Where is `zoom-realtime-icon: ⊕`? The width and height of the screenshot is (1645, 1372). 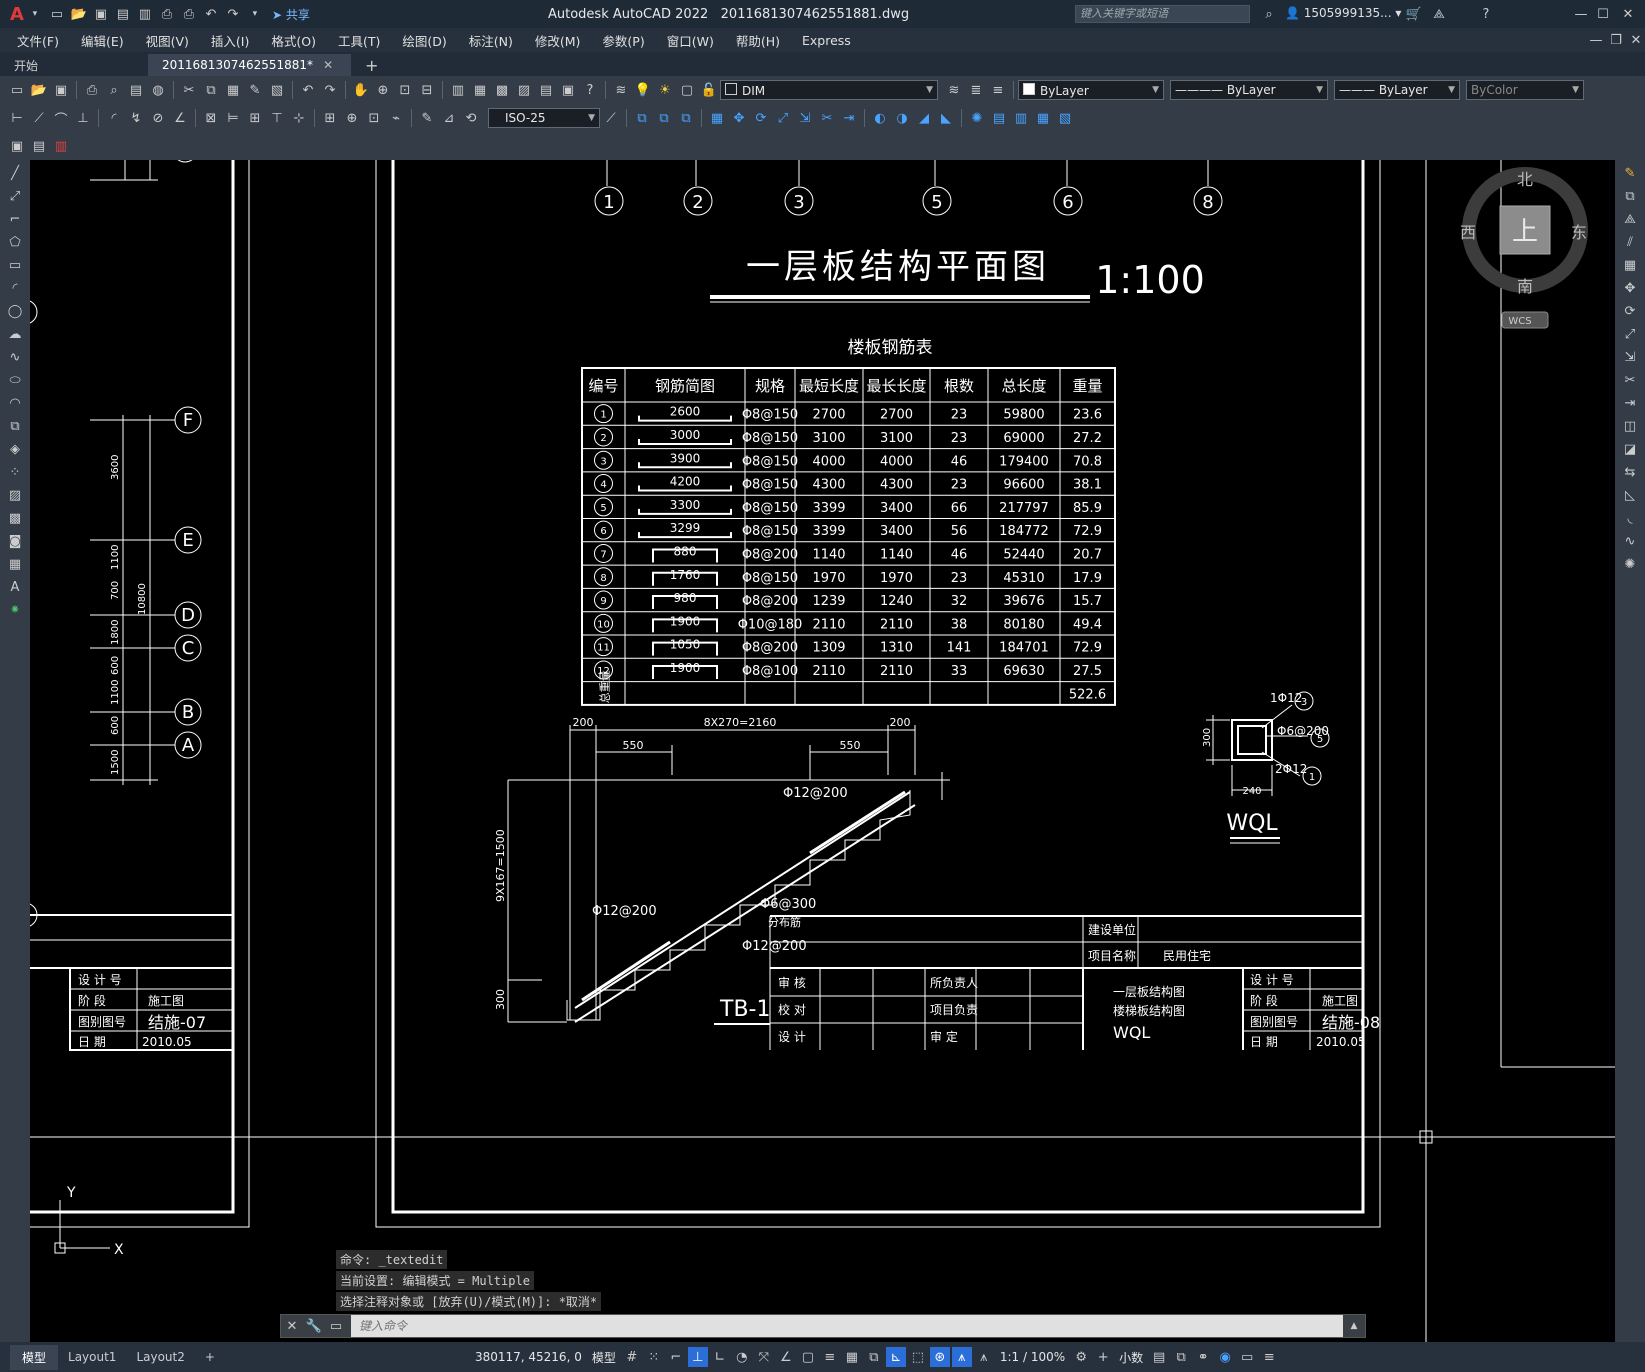 zoom-realtime-icon: ⊕ is located at coordinates (383, 90).